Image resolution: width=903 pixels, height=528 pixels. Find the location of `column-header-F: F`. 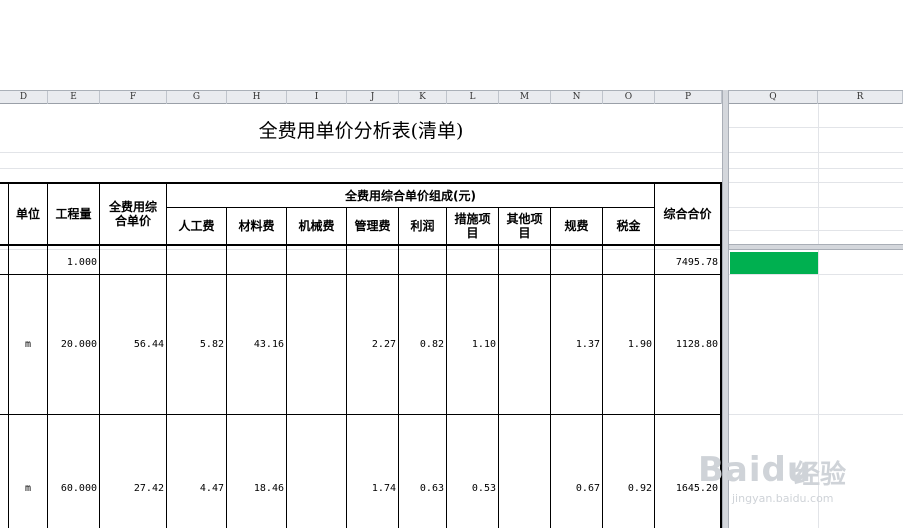

column-header-F: F is located at coordinates (133, 97).